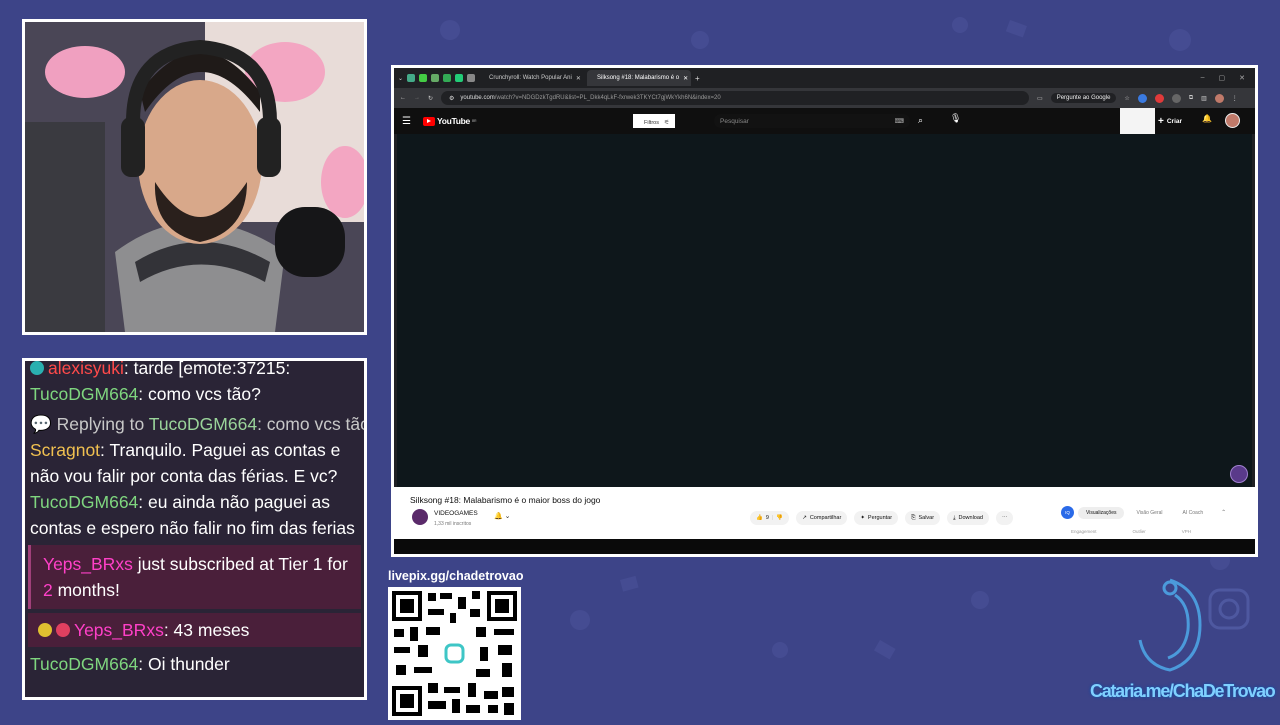  What do you see at coordinates (1131, 531) in the screenshot?
I see `vidiq-metric-labels: Engagement Outlier VPH` at bounding box center [1131, 531].